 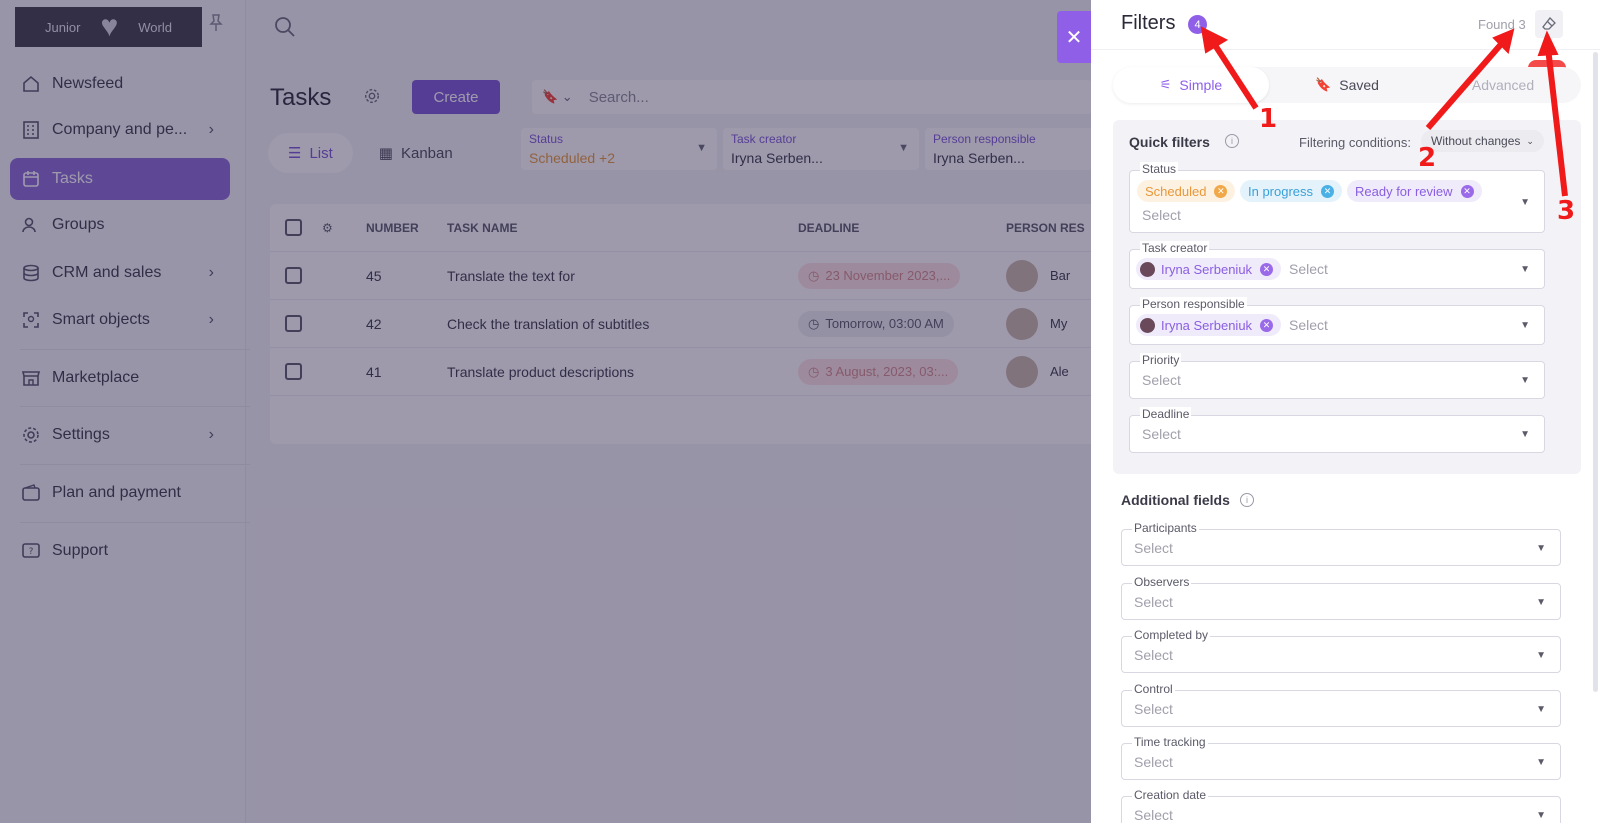 I want to click on filtering-conditions-value: Without changes, so click(x=1476, y=141).